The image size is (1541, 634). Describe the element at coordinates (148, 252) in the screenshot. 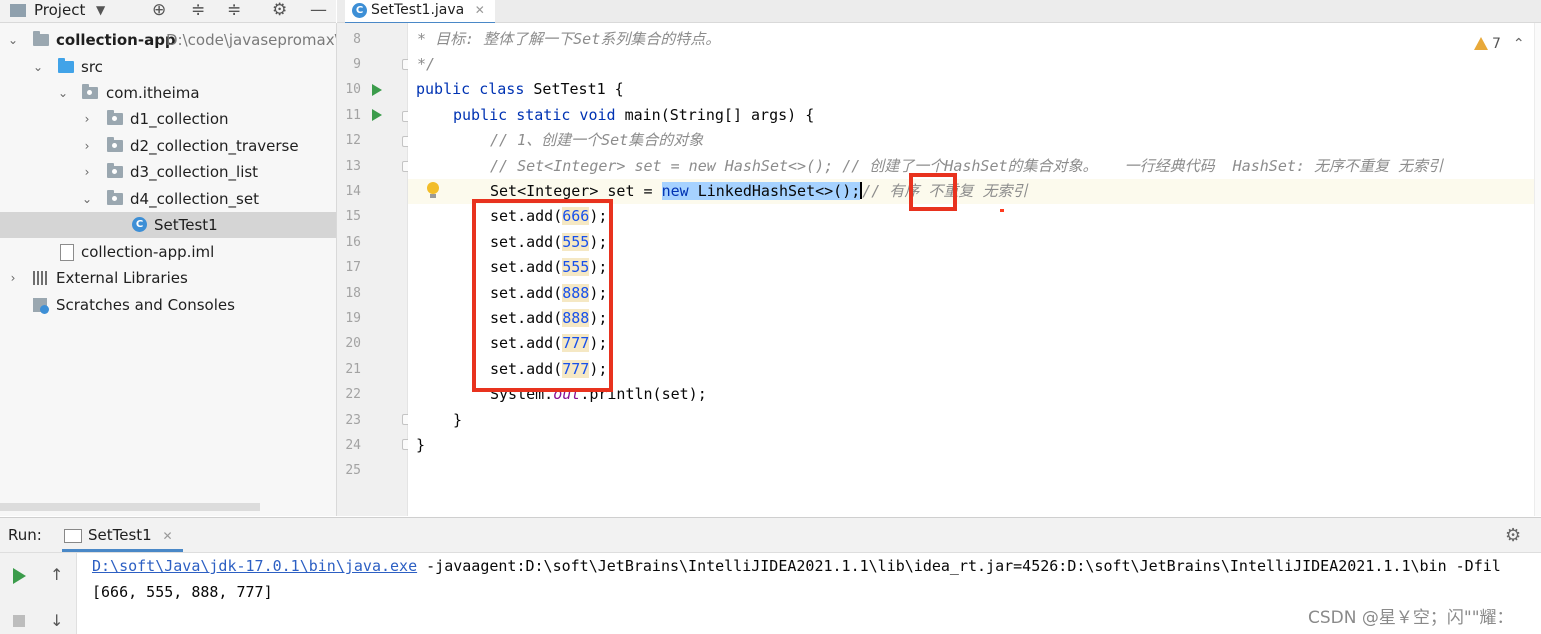

I see `tree-item-label: collection-app.iml` at that location.